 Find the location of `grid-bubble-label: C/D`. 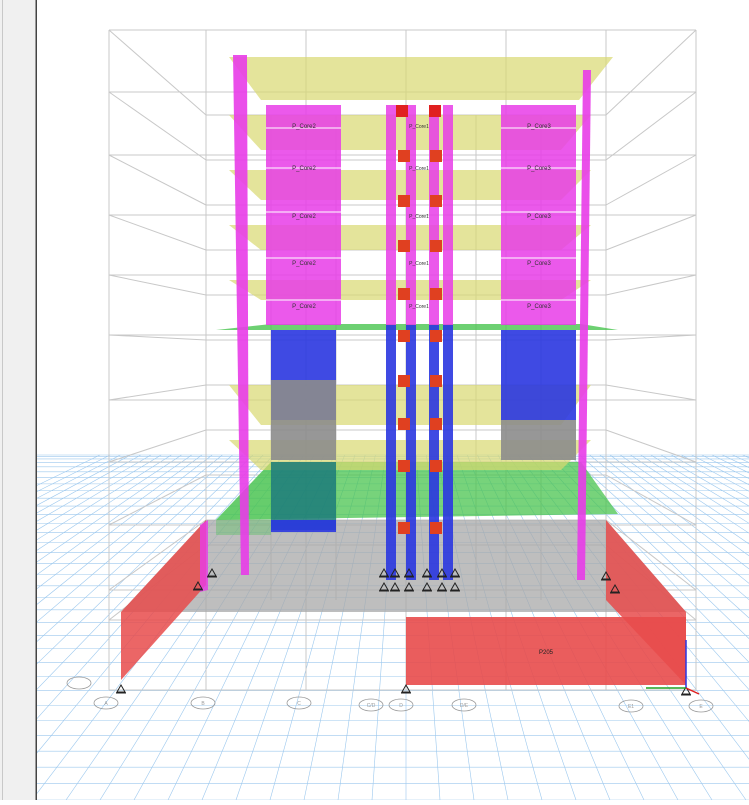

grid-bubble-label: C/D is located at coordinates (371, 706).